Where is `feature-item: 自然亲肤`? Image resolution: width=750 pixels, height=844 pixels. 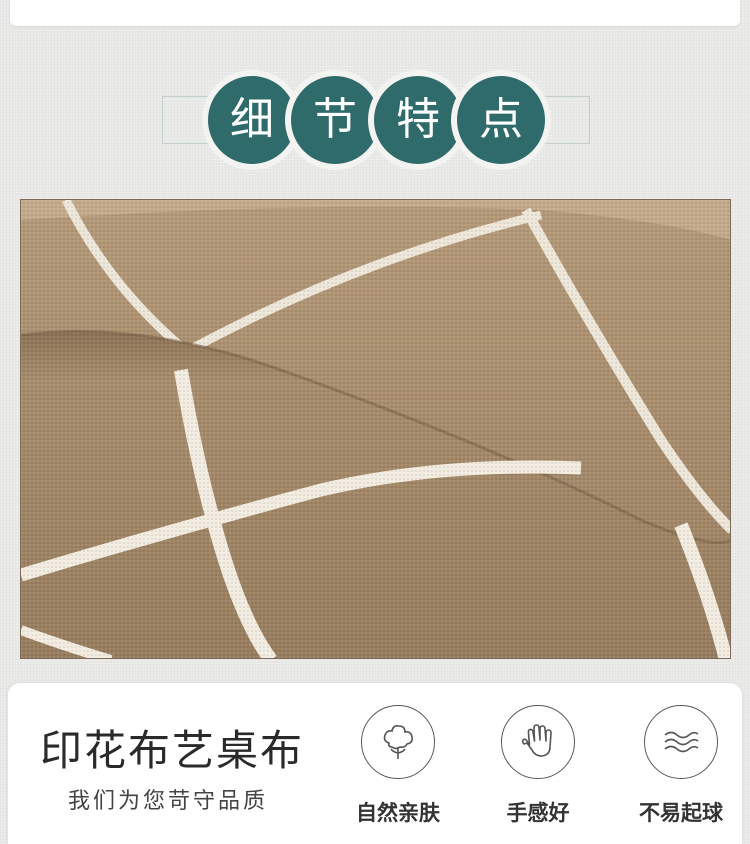
feature-item: 自然亲肤 is located at coordinates (398, 766).